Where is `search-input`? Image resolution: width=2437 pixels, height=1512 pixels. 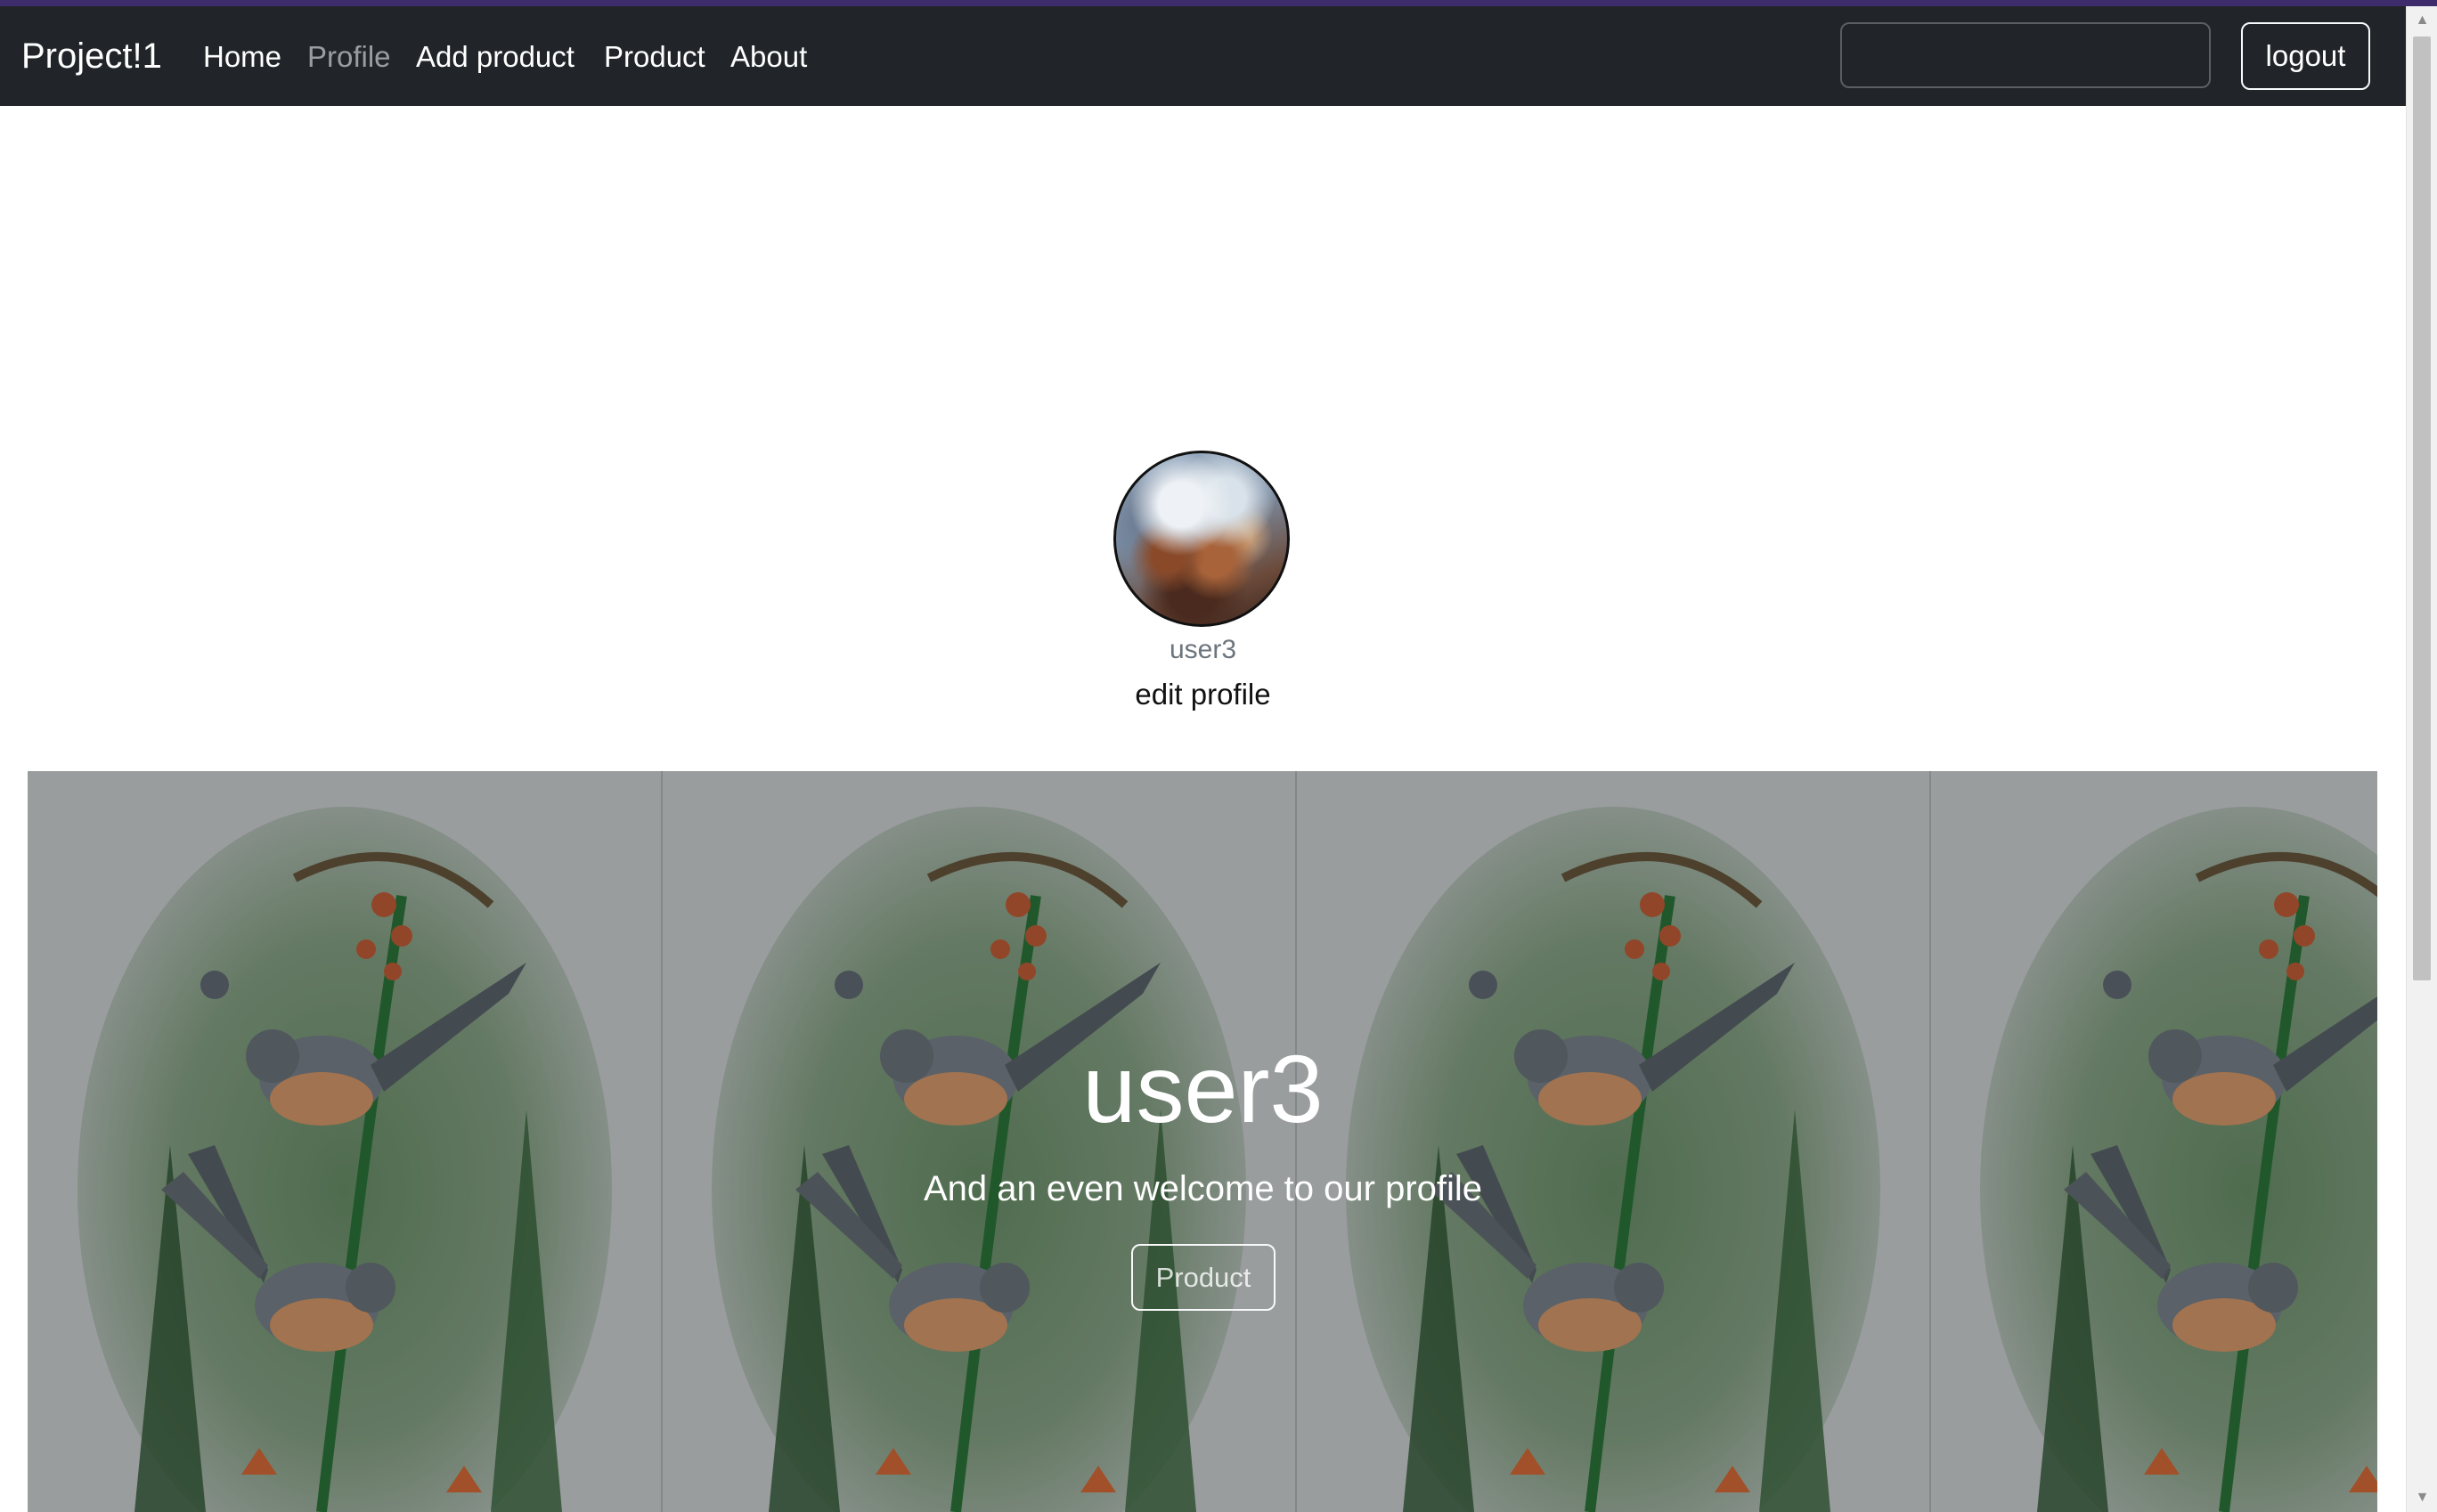
search-input is located at coordinates (2026, 55).